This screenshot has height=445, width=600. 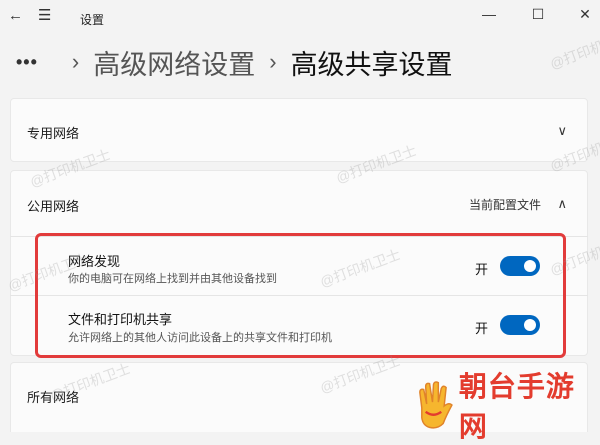 What do you see at coordinates (489, 14) in the screenshot?
I see `minimize-icon: —` at bounding box center [489, 14].